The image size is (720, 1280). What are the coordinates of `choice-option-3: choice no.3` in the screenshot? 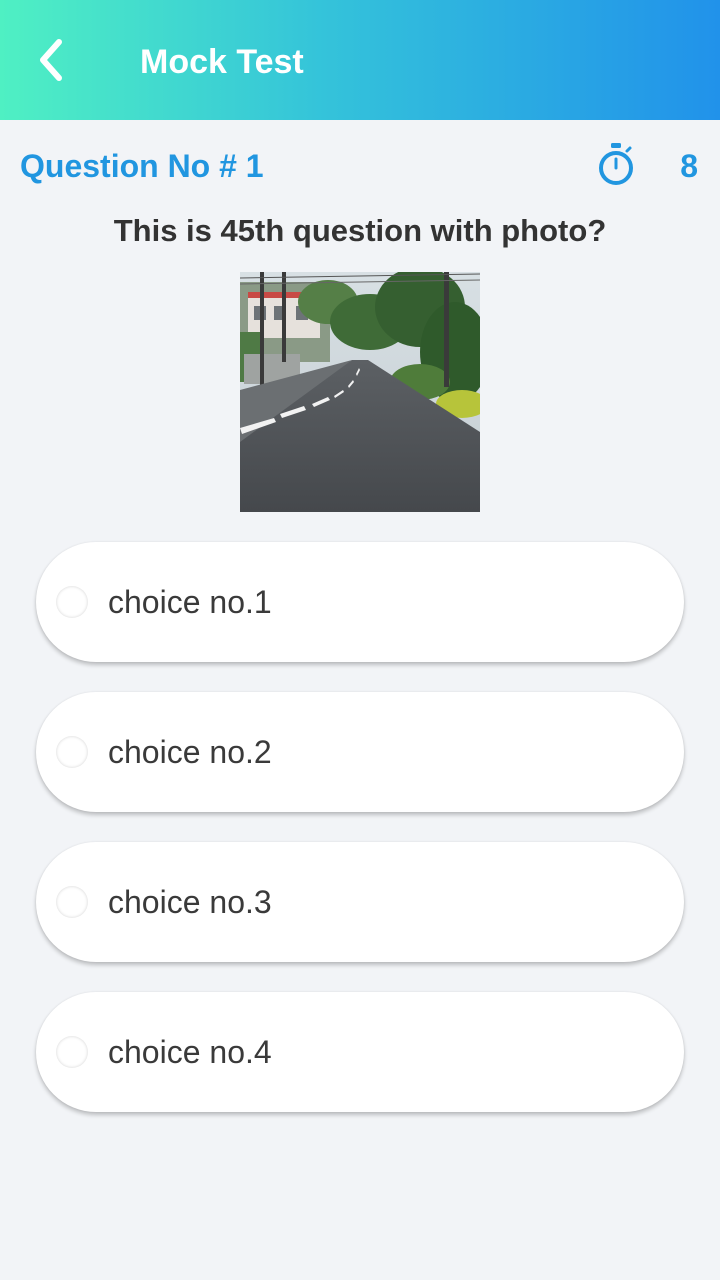 It's located at (360, 902).